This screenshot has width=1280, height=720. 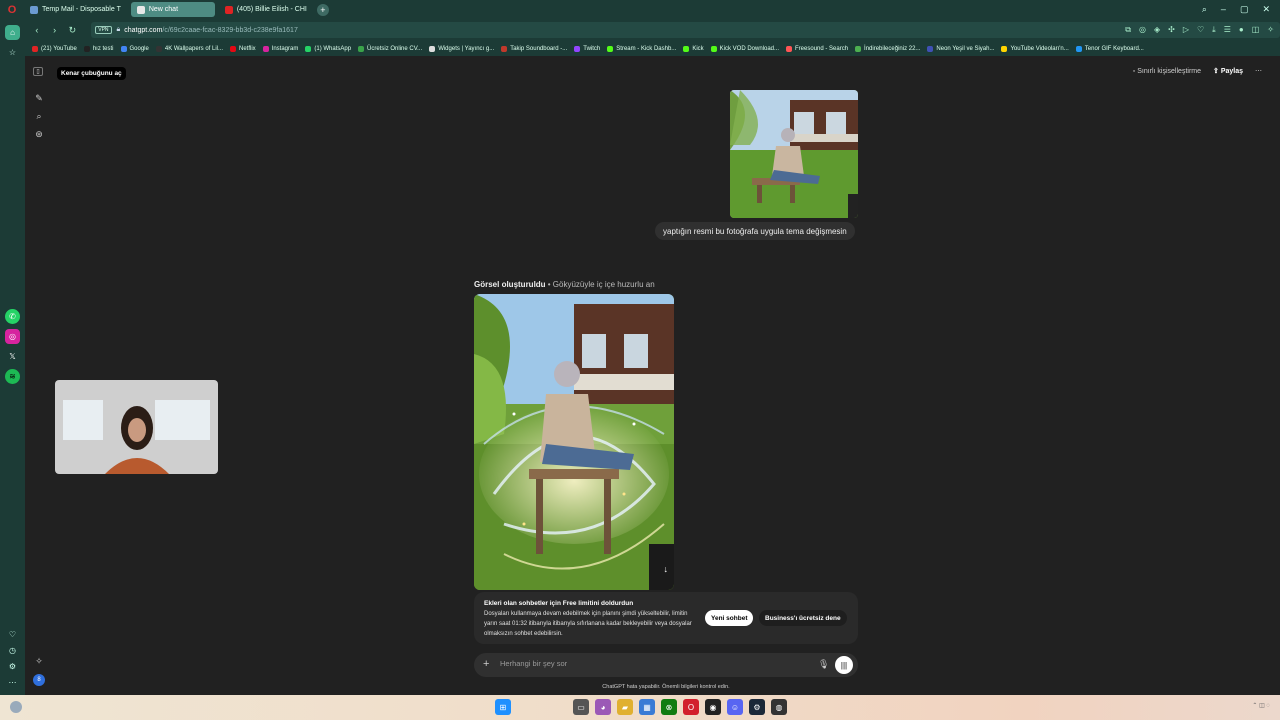 I want to click on share-button: ⇪ Paylaş, so click(x=1228, y=71).